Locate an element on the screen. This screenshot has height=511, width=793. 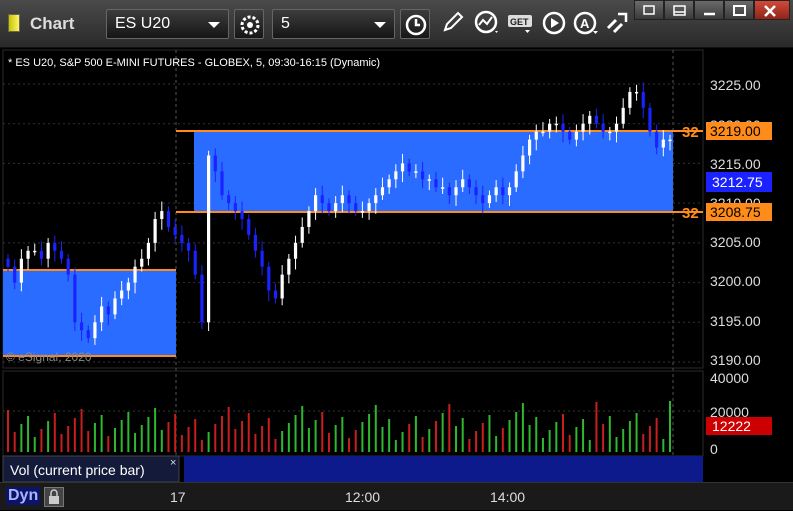
get-button: GET is located at coordinates (523, 24).